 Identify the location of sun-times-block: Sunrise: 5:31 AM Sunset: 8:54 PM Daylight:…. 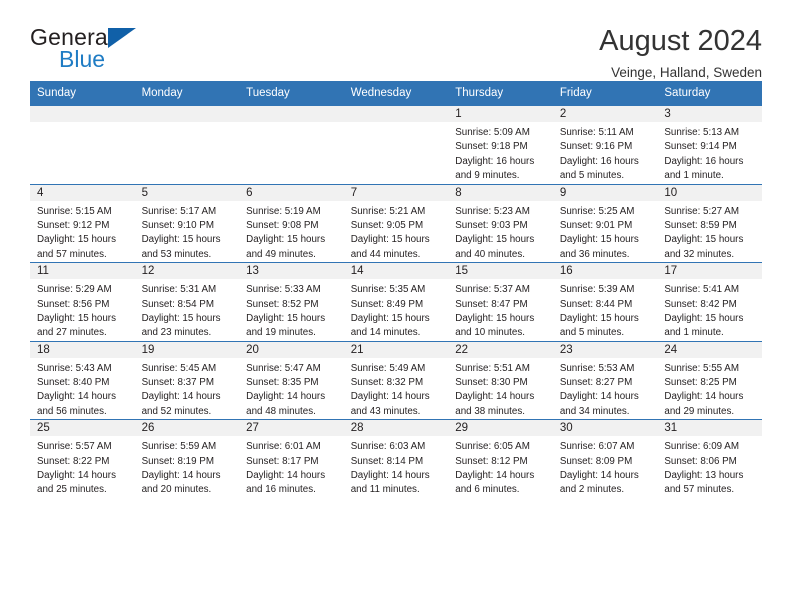
(187, 310).